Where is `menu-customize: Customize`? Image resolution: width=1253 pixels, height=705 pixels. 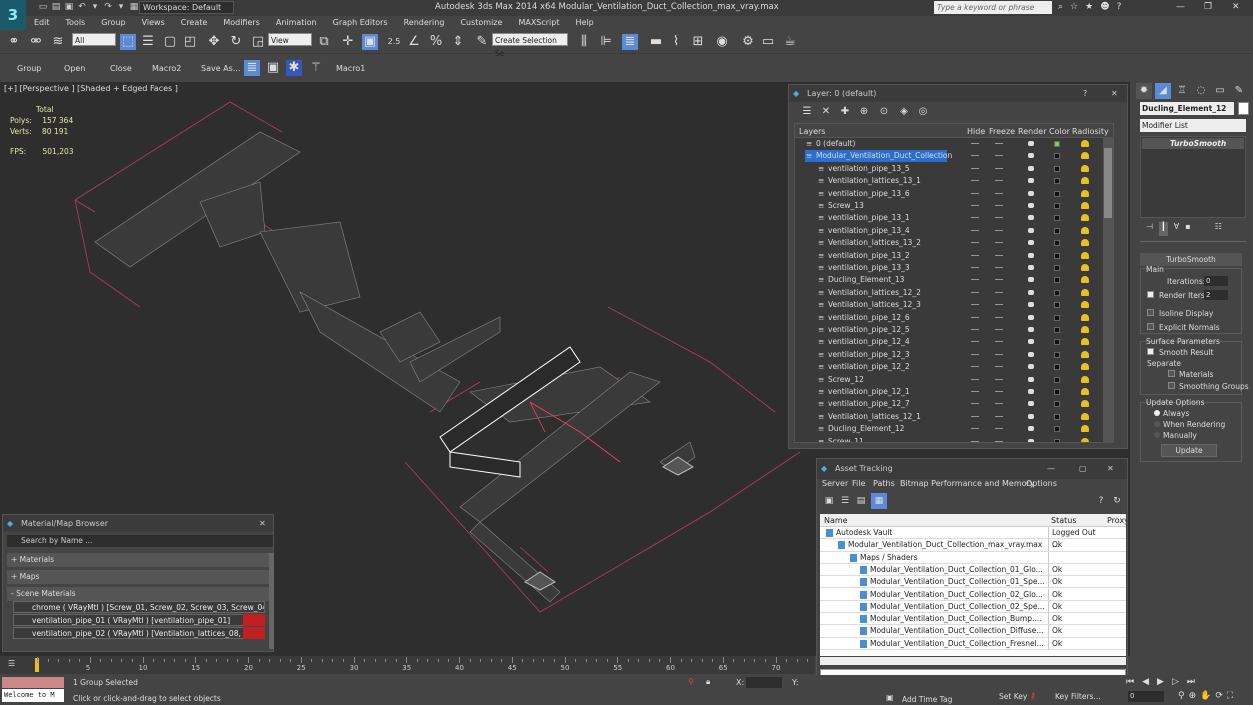 menu-customize: Customize is located at coordinates (481, 23).